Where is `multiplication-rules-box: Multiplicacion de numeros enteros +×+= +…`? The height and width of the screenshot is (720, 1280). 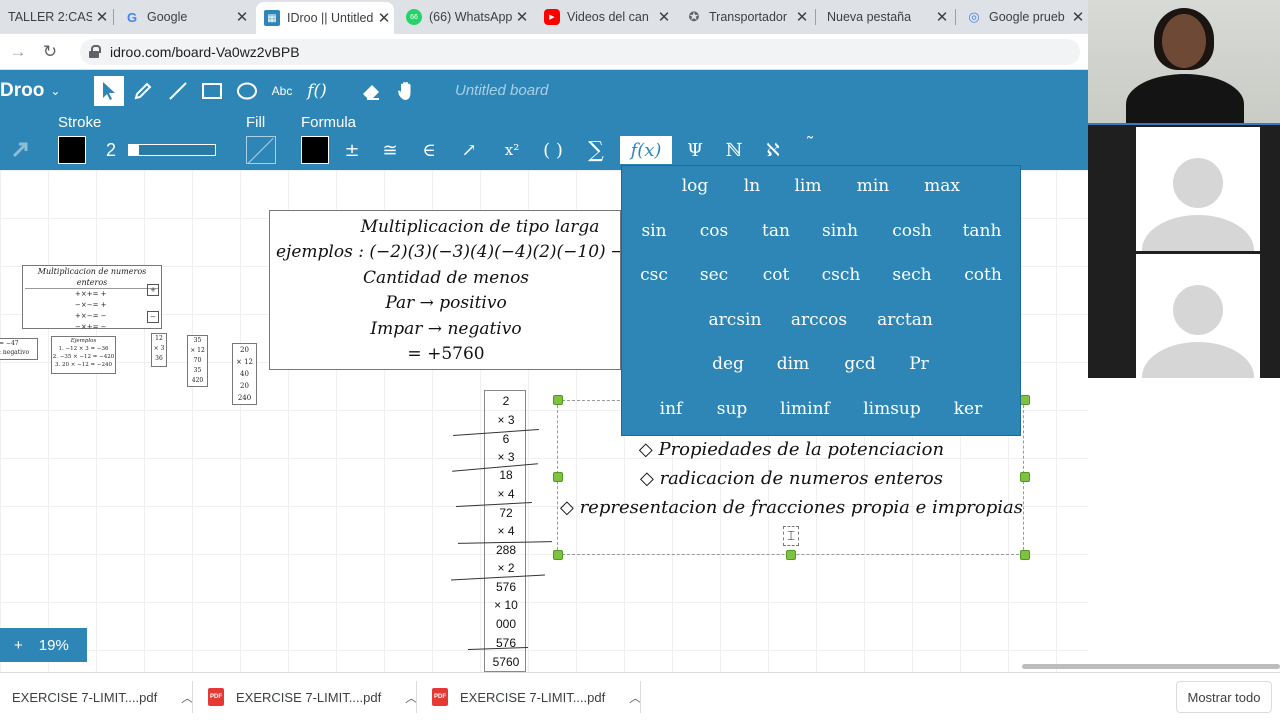
multiplication-rules-box: Multiplicacion de numeros enteros +×+= +… is located at coordinates (92, 298).